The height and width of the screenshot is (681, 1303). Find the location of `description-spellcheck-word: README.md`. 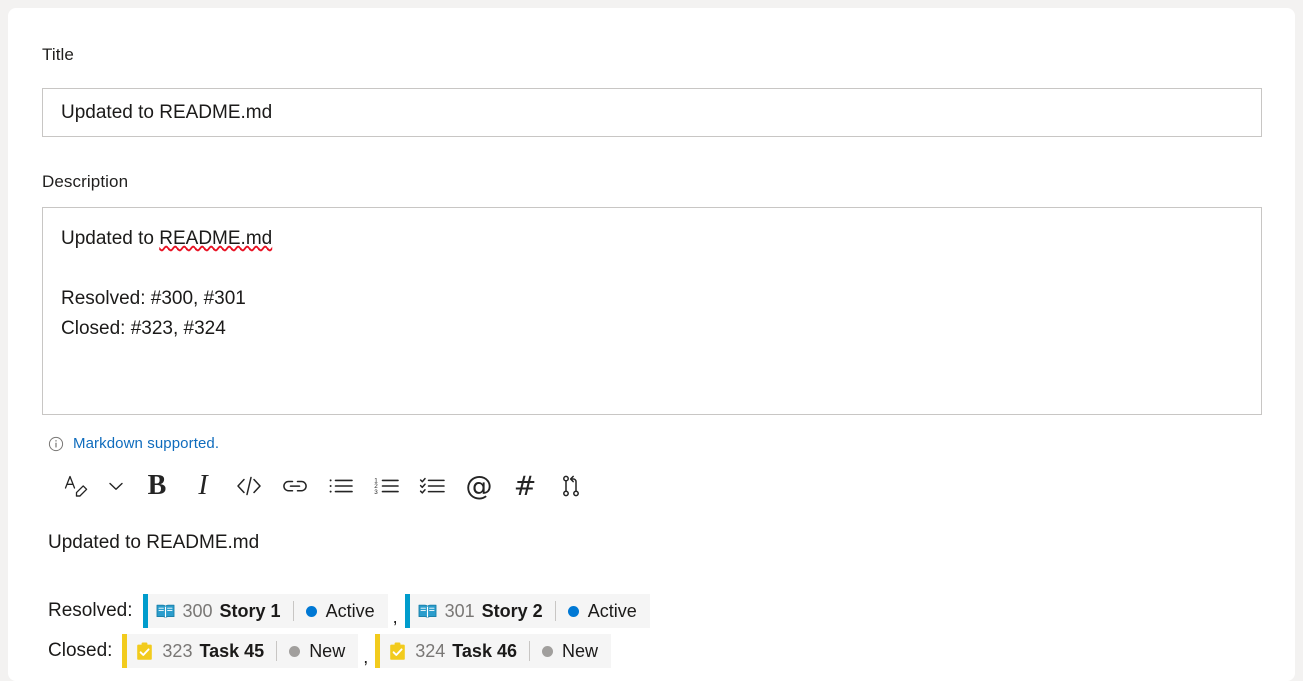

description-spellcheck-word: README.md is located at coordinates (216, 238).